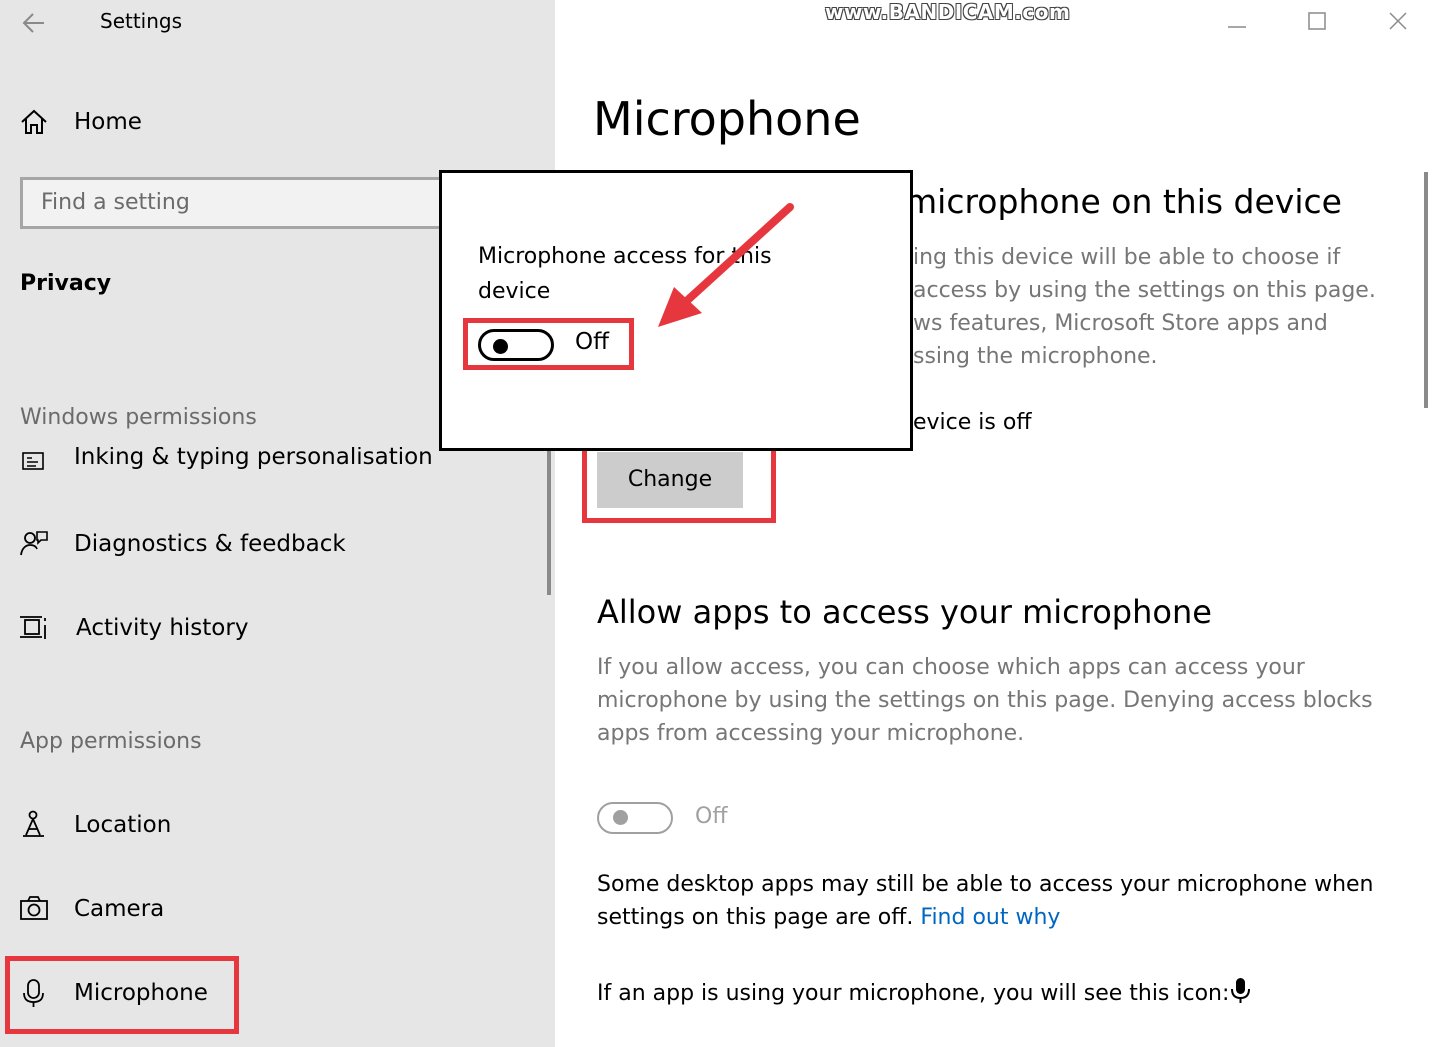  Describe the element at coordinates (34, 628) in the screenshot. I see `activity-history-icon` at that location.